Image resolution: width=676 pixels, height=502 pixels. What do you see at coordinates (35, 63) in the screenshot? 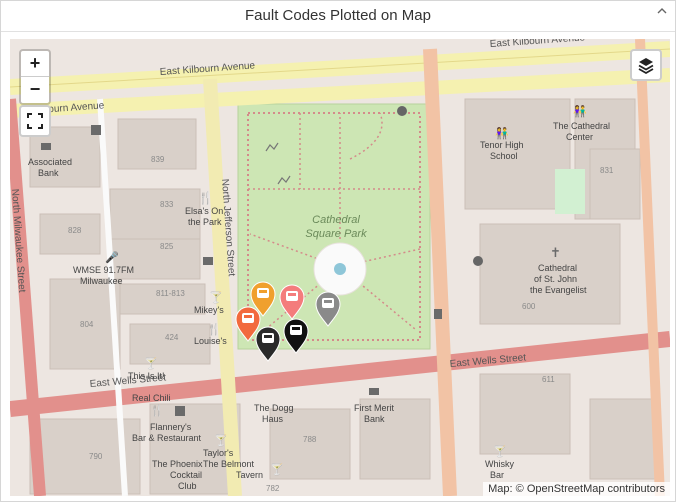
I see `zoom-in-button: +` at bounding box center [35, 63].